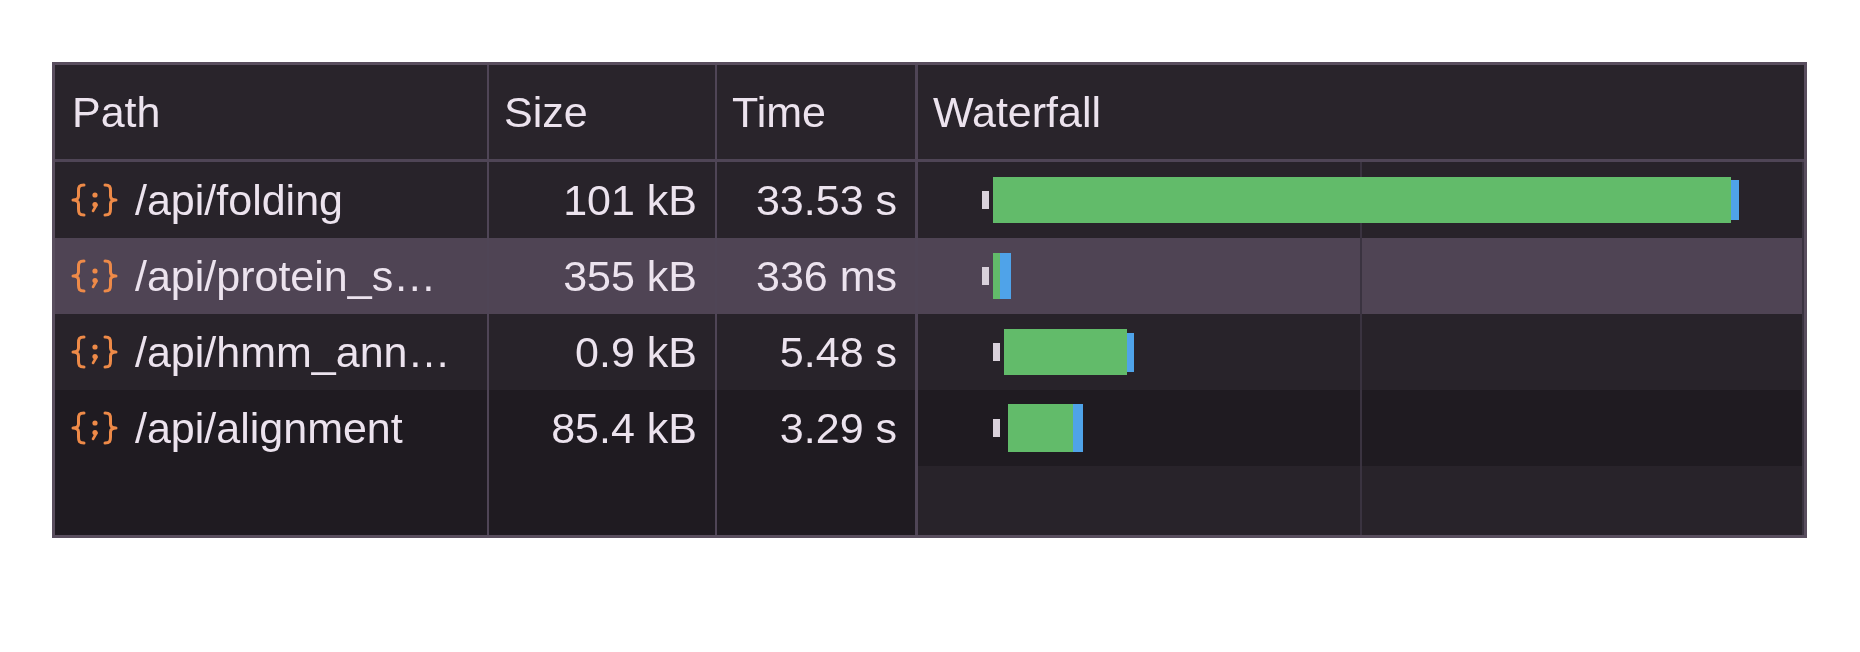 This screenshot has width=1860, height=652. Describe the element at coordinates (929, 200) in the screenshot. I see `table-row: /api/folding 101 kB 33.53 s` at that location.